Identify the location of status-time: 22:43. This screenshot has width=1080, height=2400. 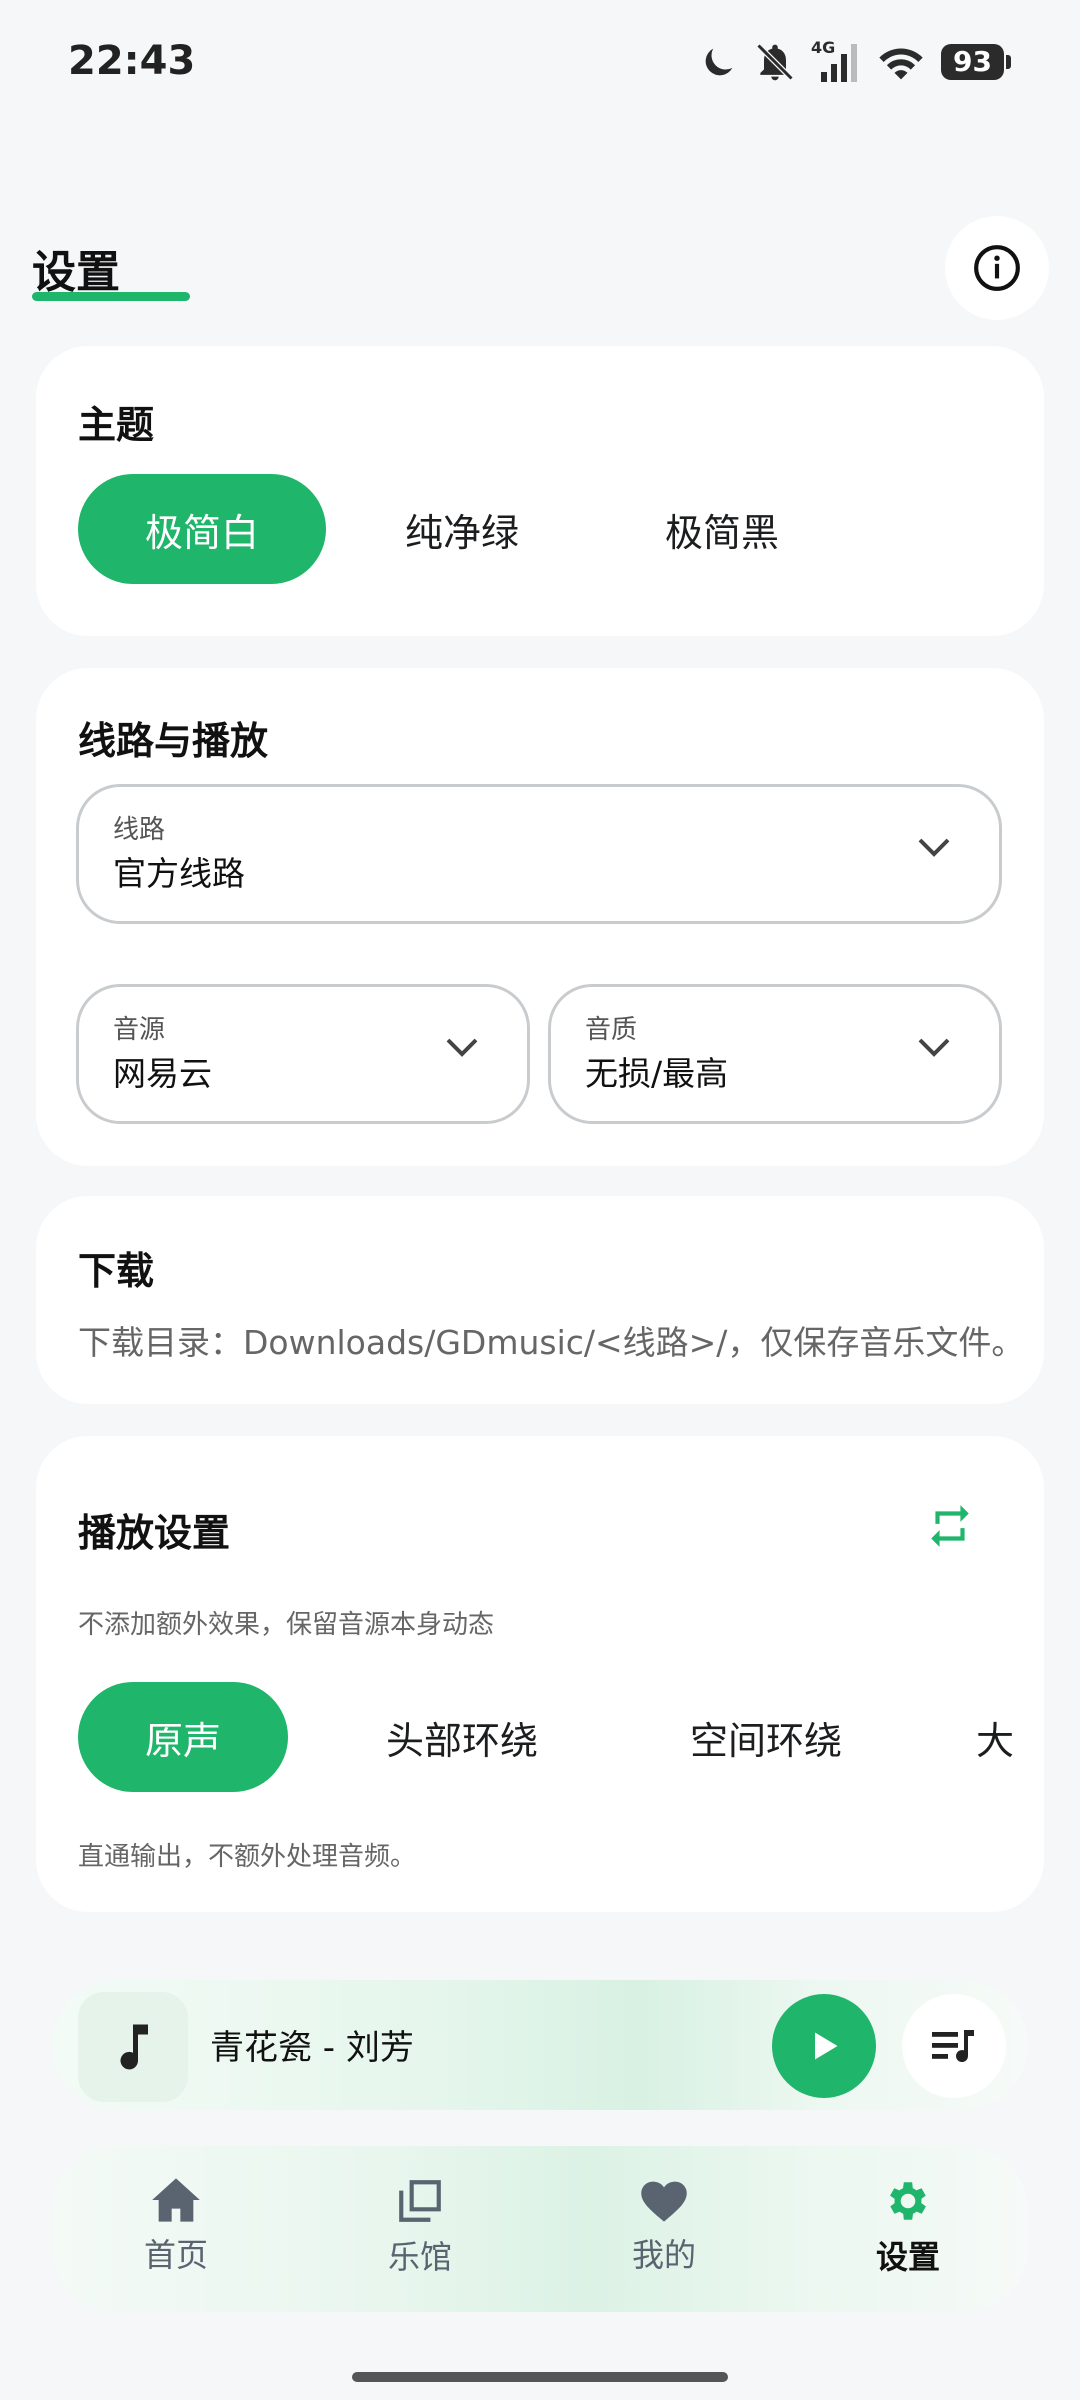
(132, 61).